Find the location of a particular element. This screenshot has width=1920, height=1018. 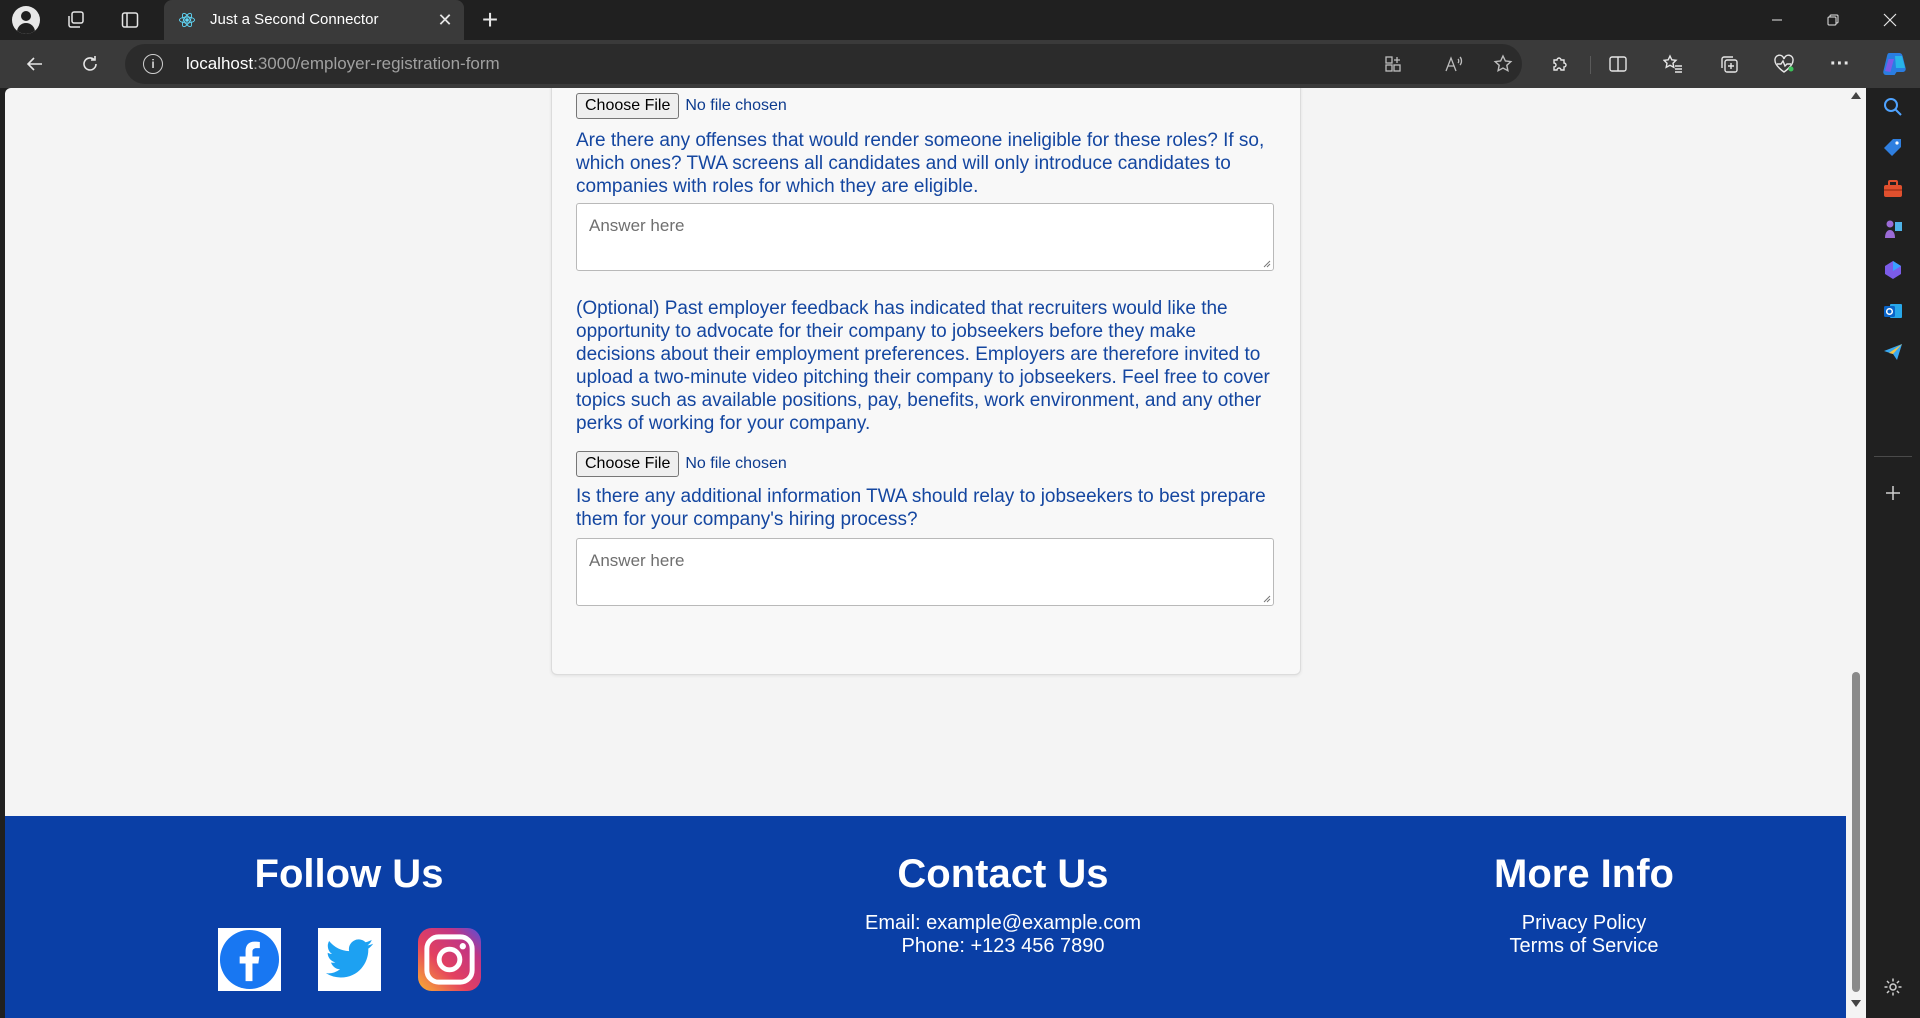

scroll-down-arrow-icon is located at coordinates (1856, 1003).